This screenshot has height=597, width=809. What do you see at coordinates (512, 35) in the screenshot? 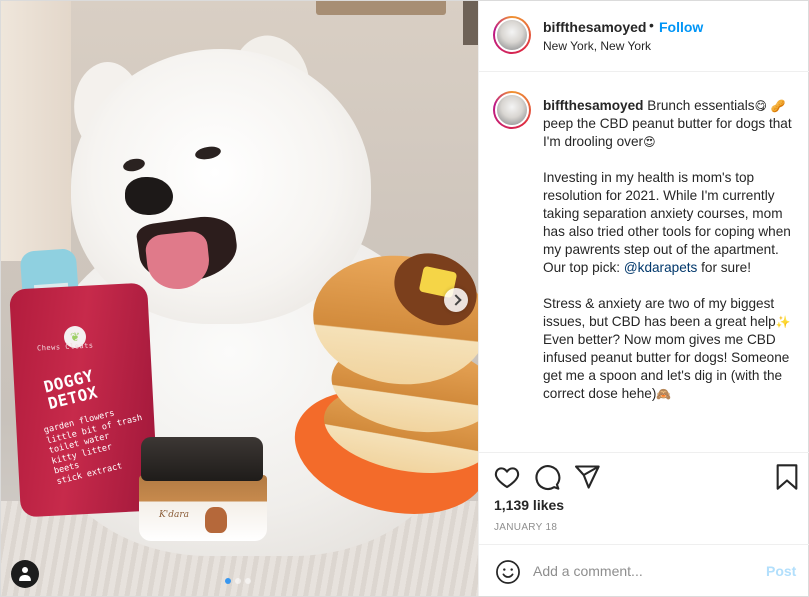
I see `avatar` at bounding box center [512, 35].